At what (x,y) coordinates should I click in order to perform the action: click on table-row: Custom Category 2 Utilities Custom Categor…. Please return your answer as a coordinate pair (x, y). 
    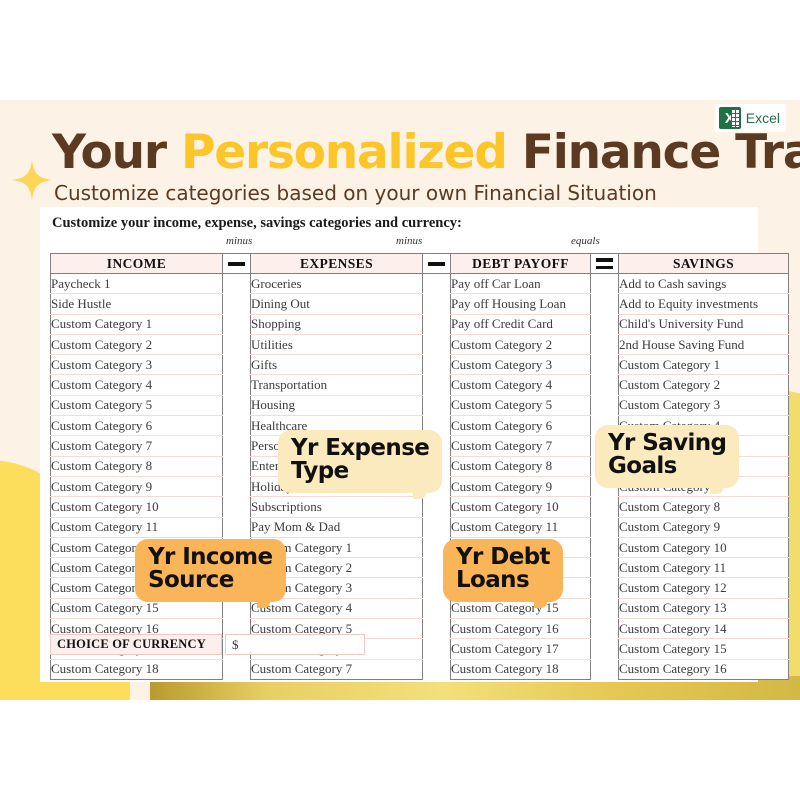
    Looking at the image, I should click on (419, 345).